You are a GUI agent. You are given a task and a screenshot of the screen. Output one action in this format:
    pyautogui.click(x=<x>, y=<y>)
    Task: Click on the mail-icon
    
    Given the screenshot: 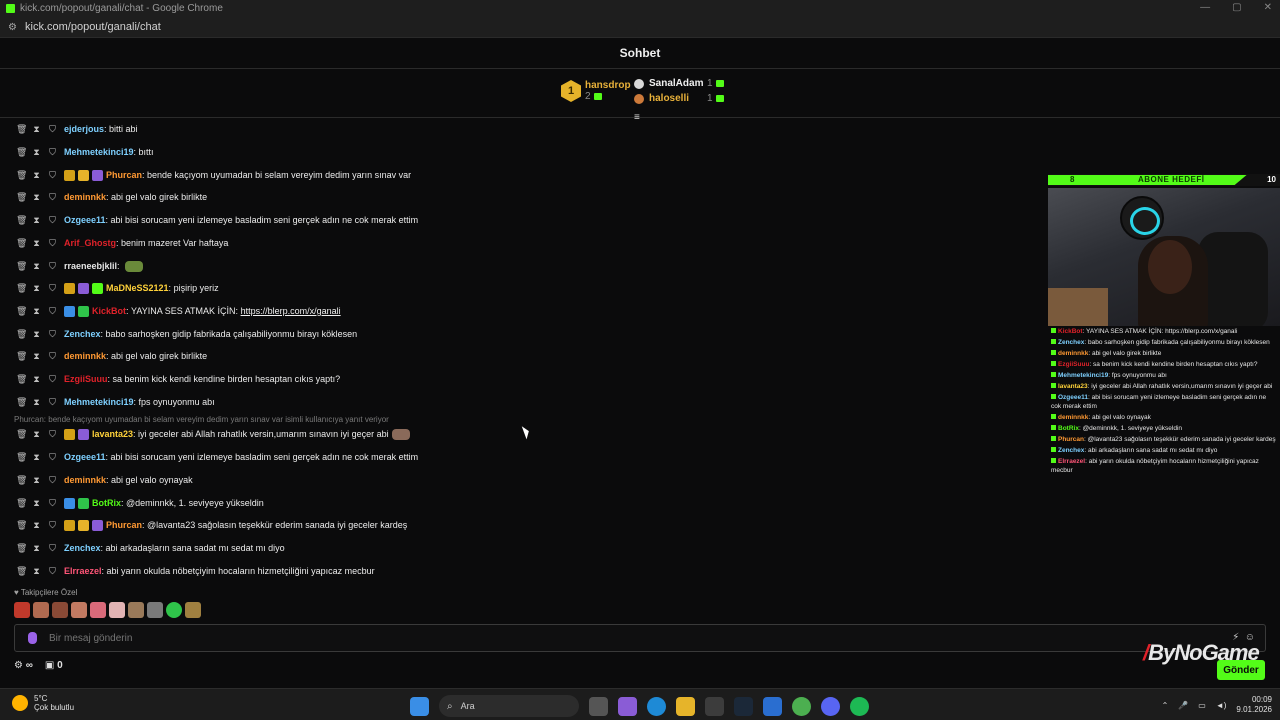 What is the action you would take?
    pyautogui.click(x=772, y=706)
    